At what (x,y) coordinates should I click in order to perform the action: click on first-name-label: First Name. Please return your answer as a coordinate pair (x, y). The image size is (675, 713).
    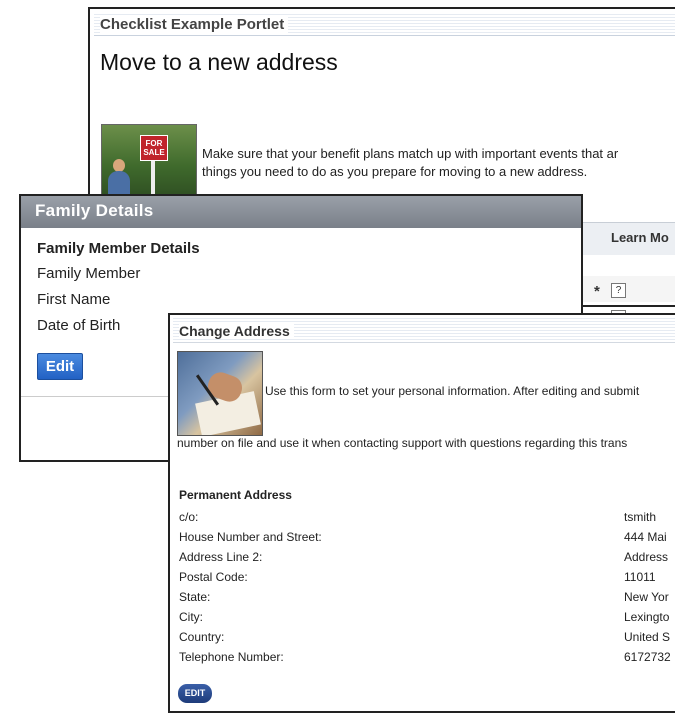
    Looking at the image, I should click on (74, 299).